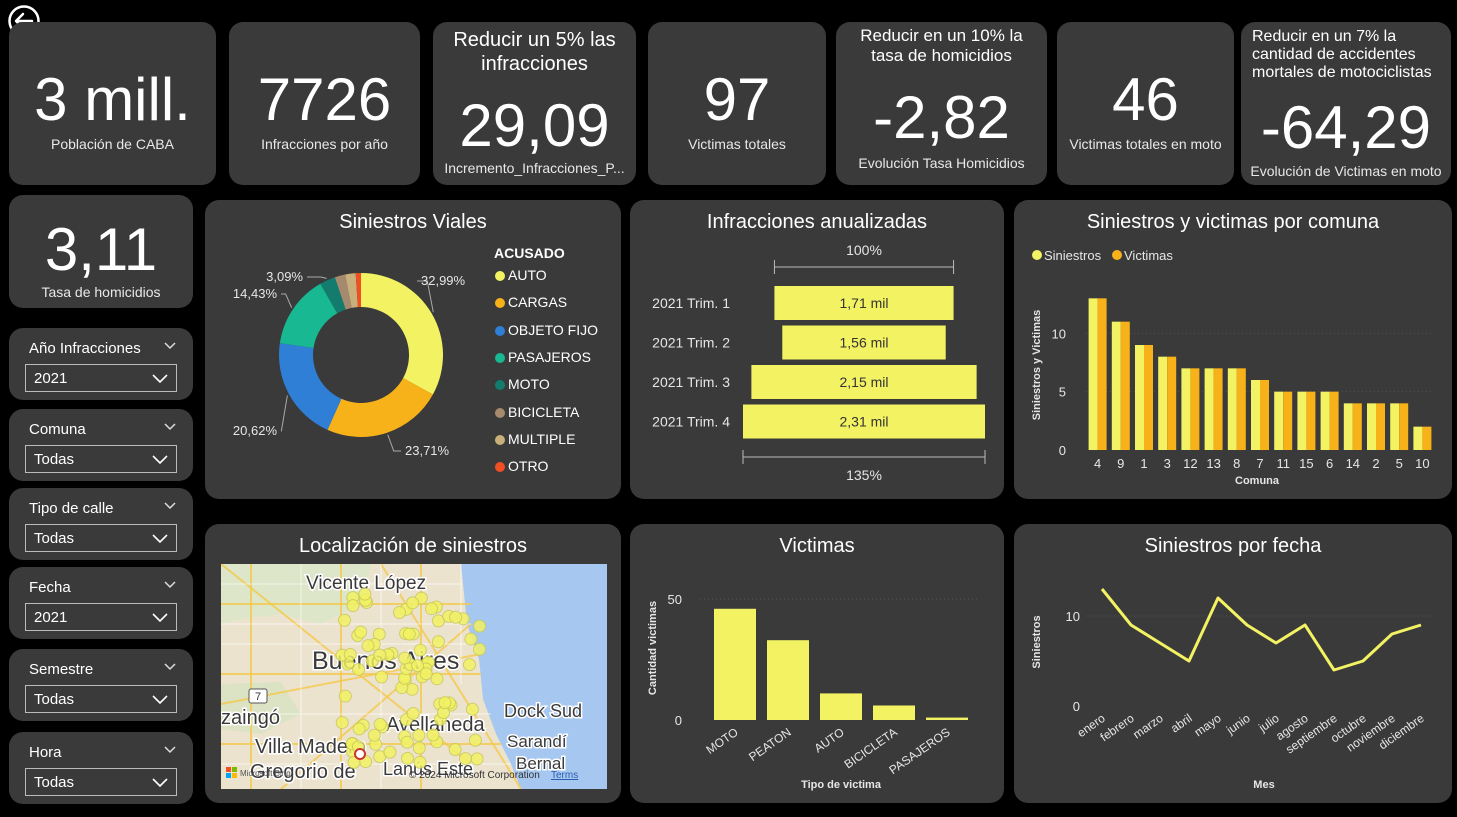  I want to click on slicer-0: Año Infracciones 2021, so click(101, 364).